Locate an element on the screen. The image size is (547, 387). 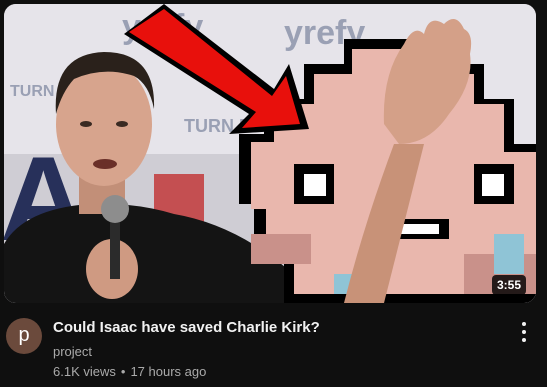
duration-badge: 3:55 is located at coordinates (508, 285).